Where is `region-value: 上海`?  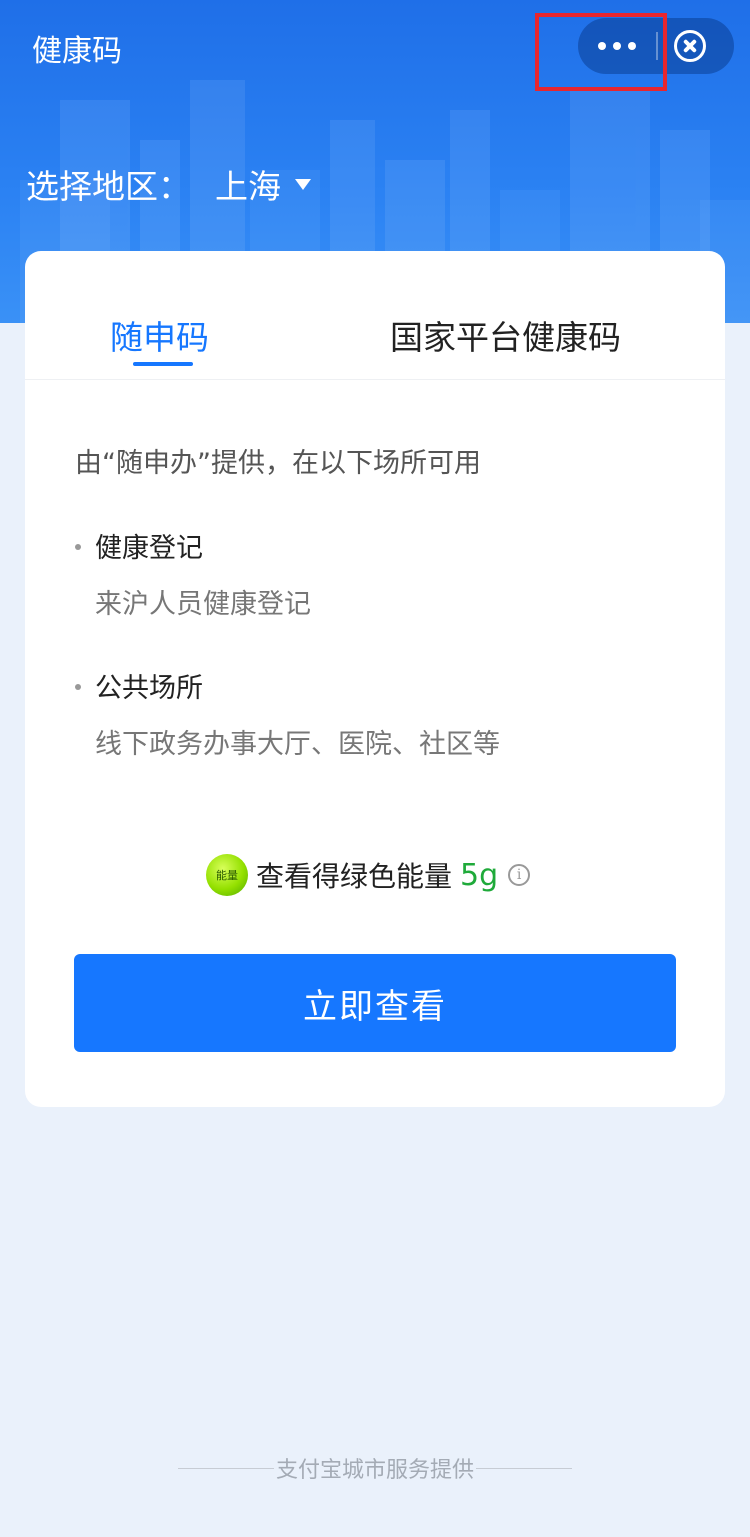 region-value: 上海 is located at coordinates (248, 184).